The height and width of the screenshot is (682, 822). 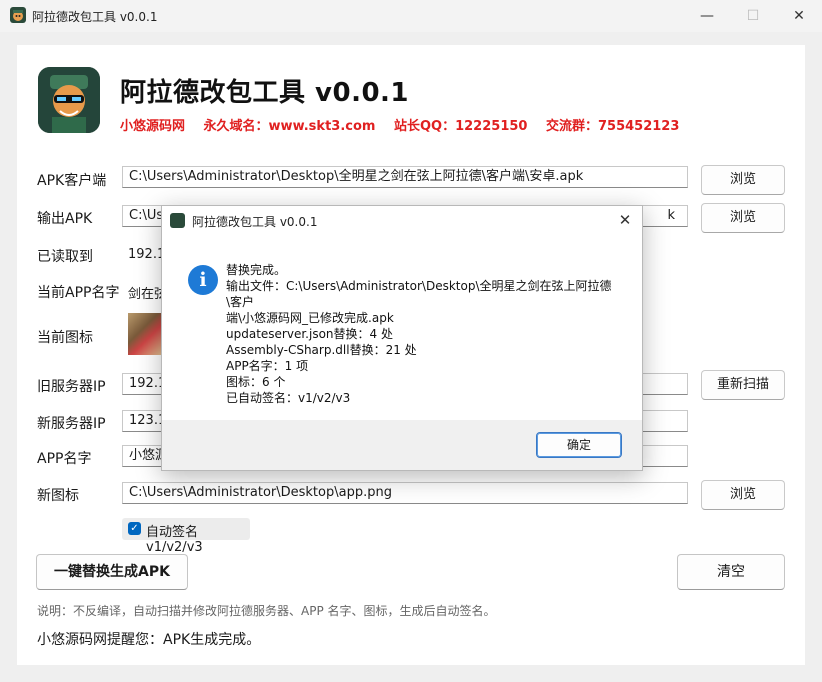 What do you see at coordinates (72, 181) in the screenshot?
I see `apk-client-label: APK客户端` at bounding box center [72, 181].